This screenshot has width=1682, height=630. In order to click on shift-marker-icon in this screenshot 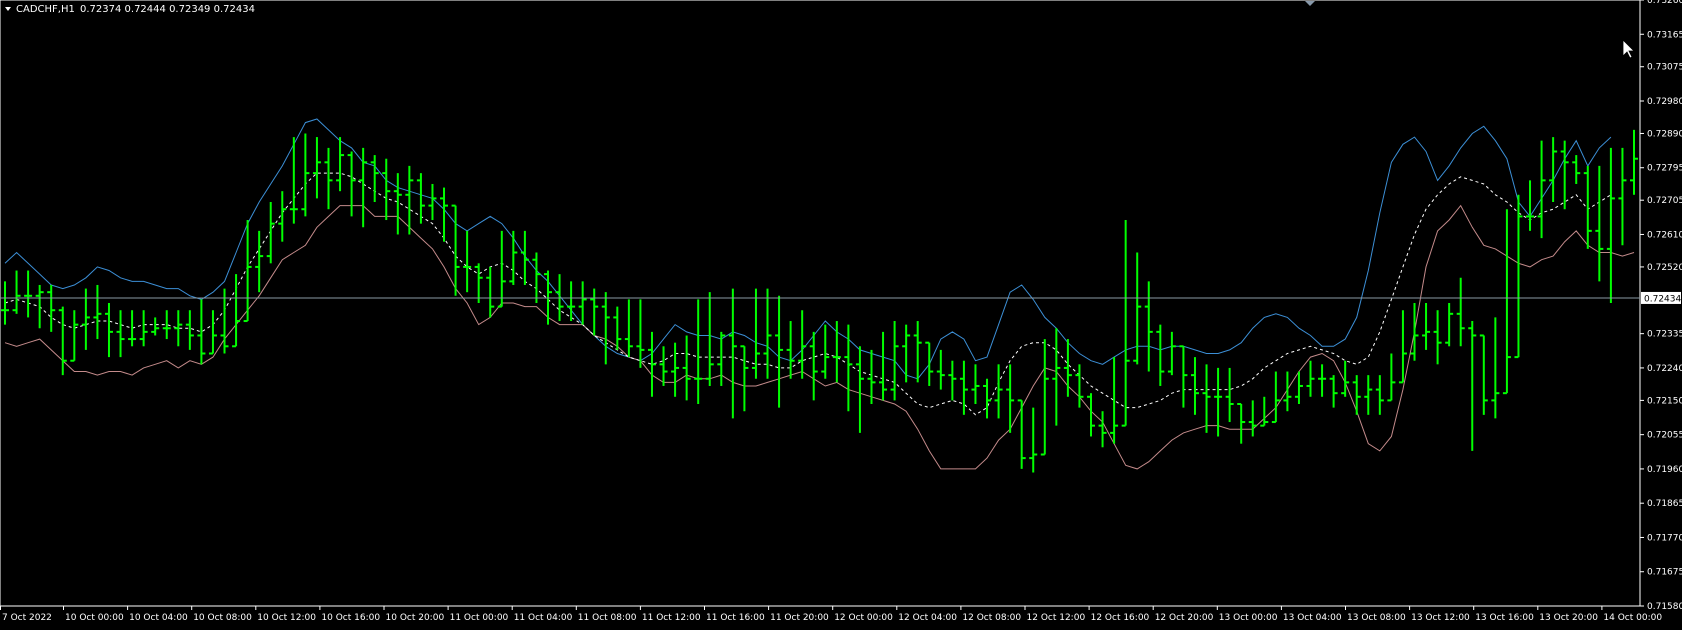, I will do `click(1310, 3)`.